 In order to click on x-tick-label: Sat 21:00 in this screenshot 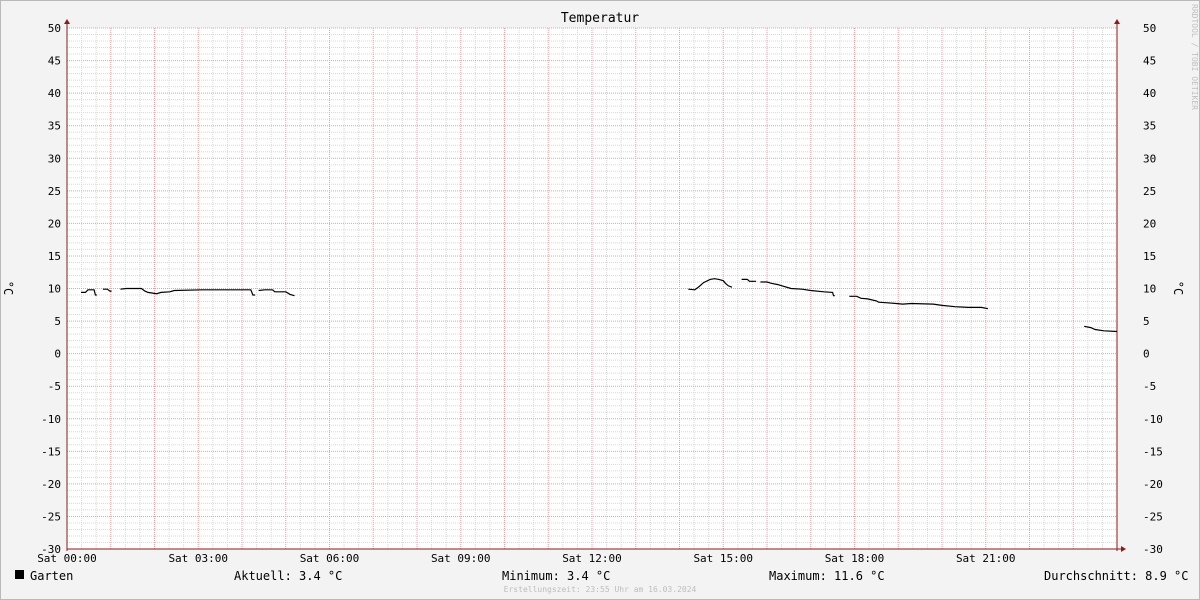, I will do `click(986, 558)`.